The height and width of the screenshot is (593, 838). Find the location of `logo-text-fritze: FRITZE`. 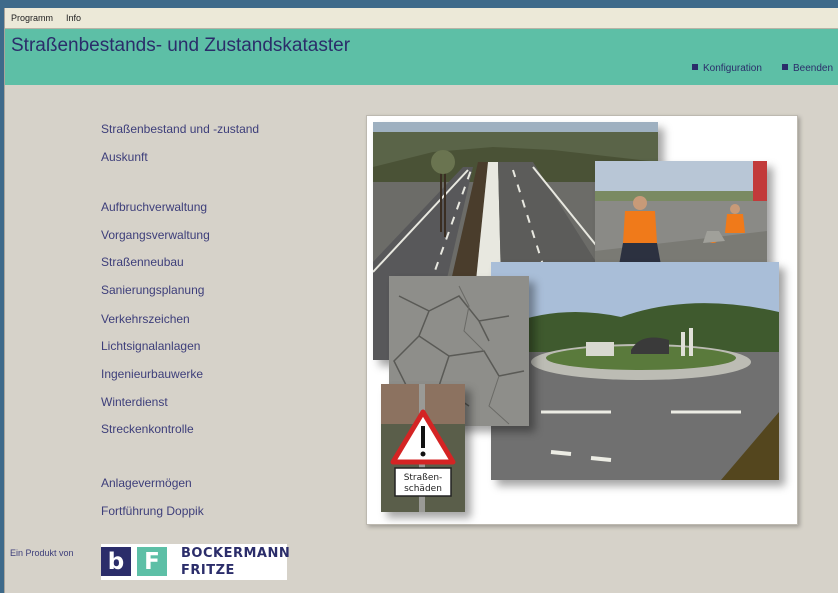

logo-text-fritze: FRITZE is located at coordinates (208, 570).